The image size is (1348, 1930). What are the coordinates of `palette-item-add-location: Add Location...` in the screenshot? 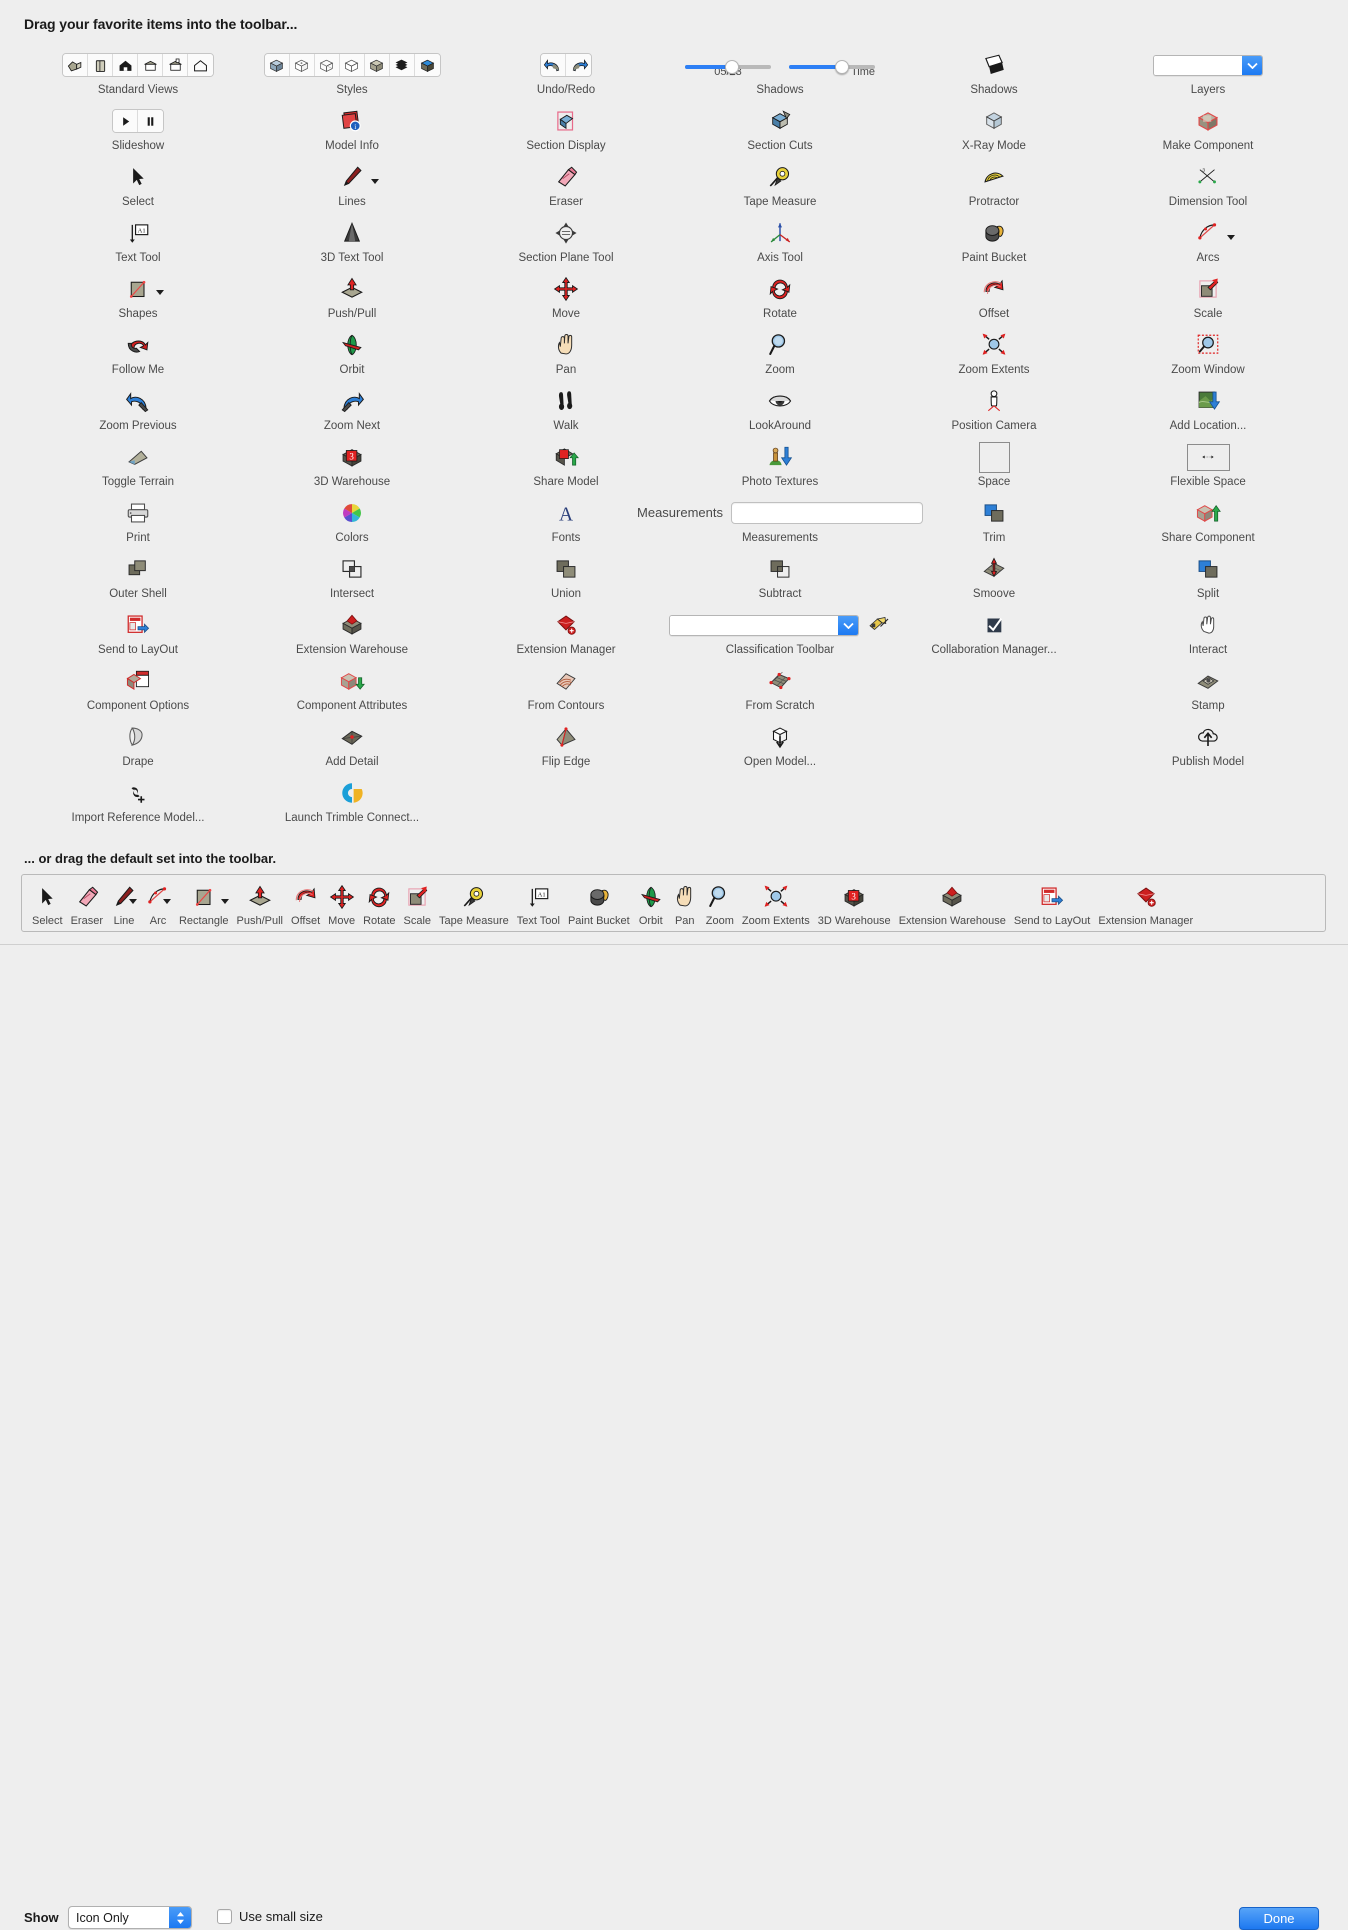 It's located at (1208, 408).